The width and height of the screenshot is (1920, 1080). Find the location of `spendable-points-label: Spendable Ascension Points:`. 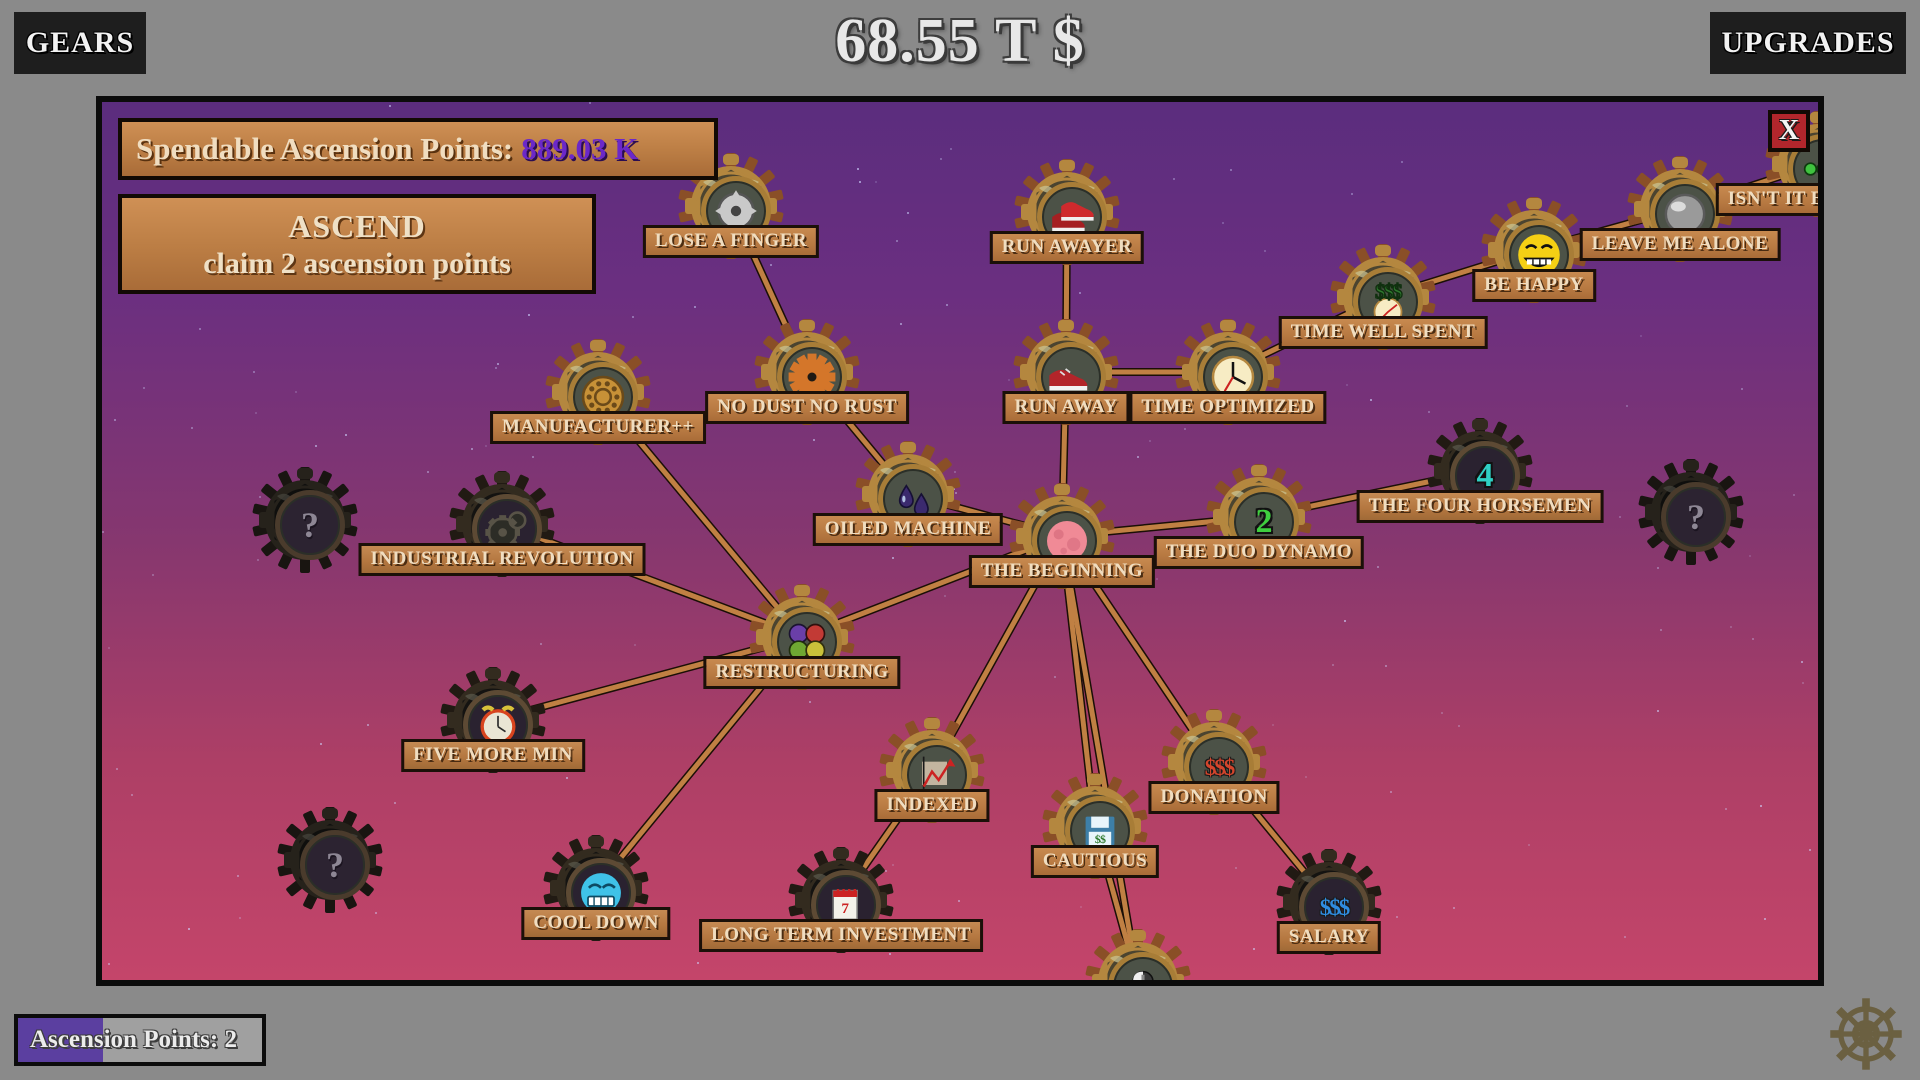

spendable-points-label: Spendable Ascension Points: is located at coordinates (325, 148).